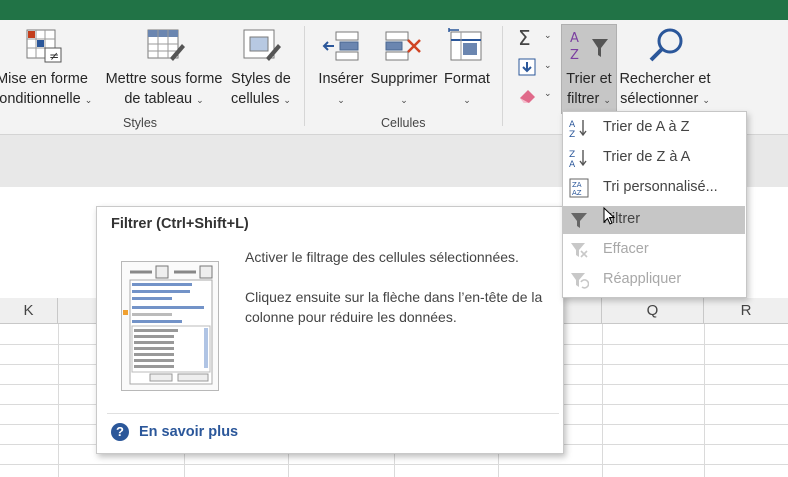  What do you see at coordinates (120, 432) in the screenshot?
I see `help-icon: ?` at bounding box center [120, 432].